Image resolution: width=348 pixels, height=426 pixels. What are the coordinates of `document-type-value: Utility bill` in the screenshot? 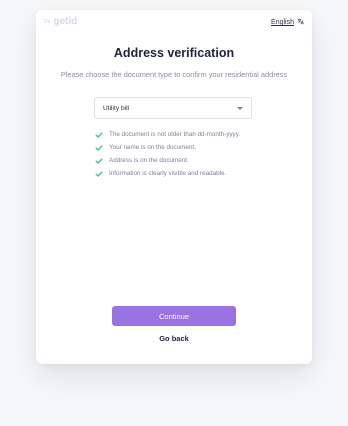 It's located at (116, 108).